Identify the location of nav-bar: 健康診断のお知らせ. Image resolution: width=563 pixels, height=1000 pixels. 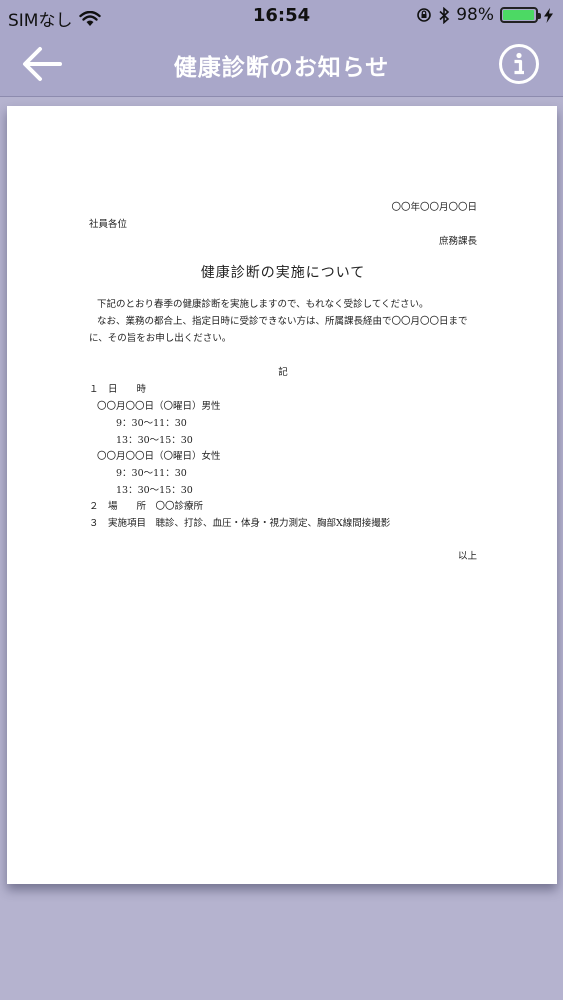
(281, 64).